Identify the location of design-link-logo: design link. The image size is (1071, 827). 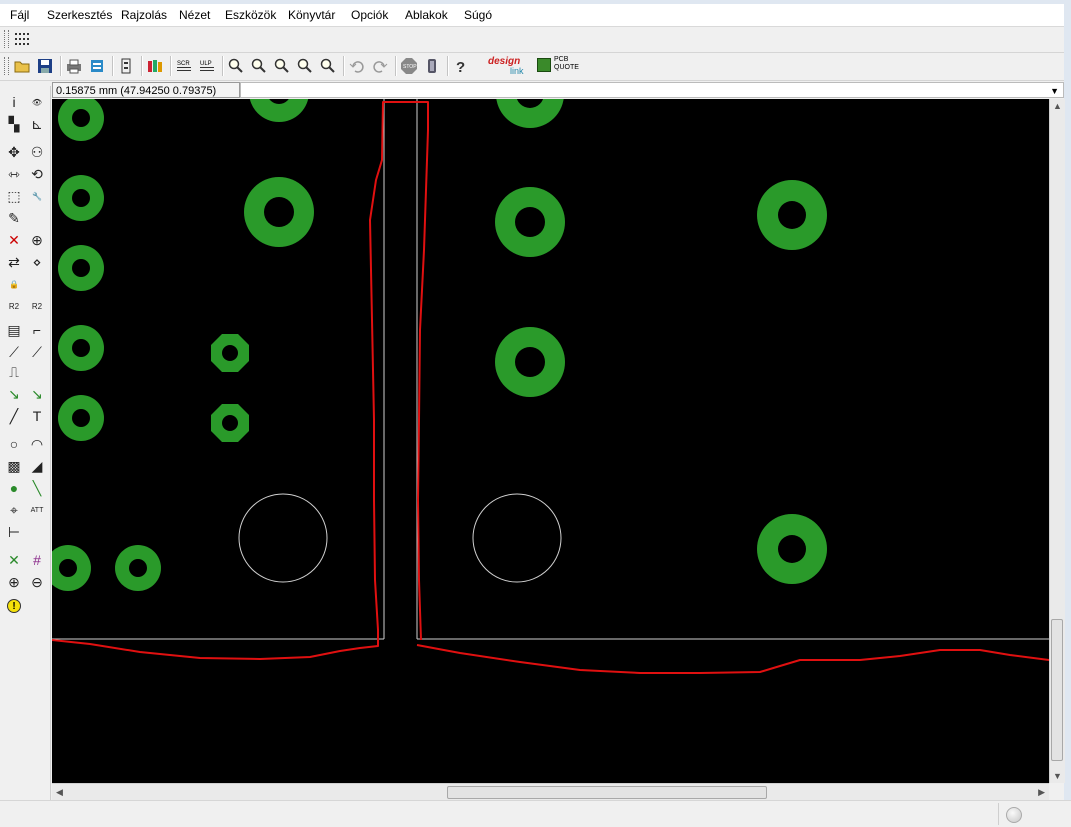
(508, 67).